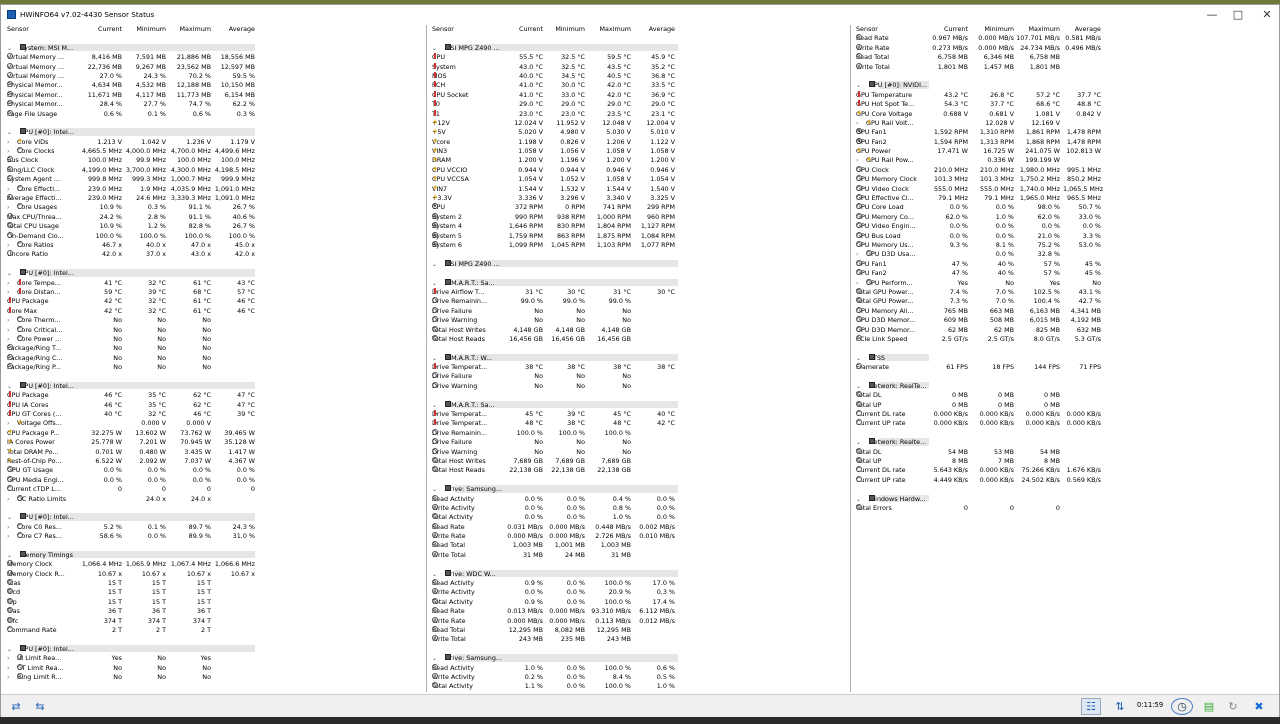 The width and height of the screenshot is (1280, 724). What do you see at coordinates (639, 123) in the screenshot?
I see `sensor-row: +12V 12.024 V 11.952 V 12.048 V 12.004 V` at bounding box center [639, 123].